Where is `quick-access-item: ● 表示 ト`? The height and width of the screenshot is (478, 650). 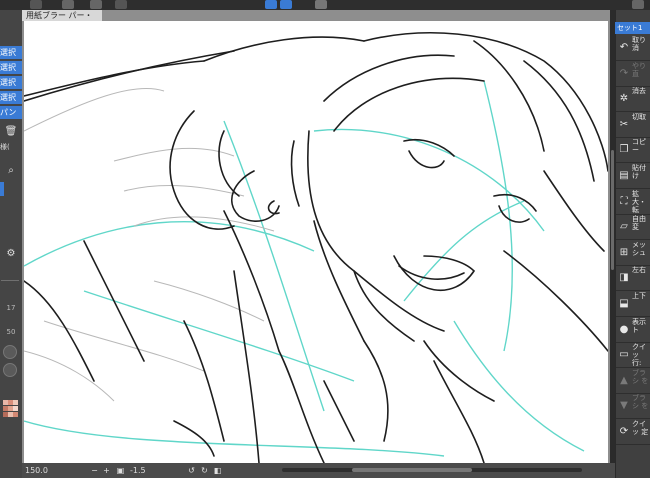
quick-access-item: ● 表示 ト is located at coordinates (633, 330).